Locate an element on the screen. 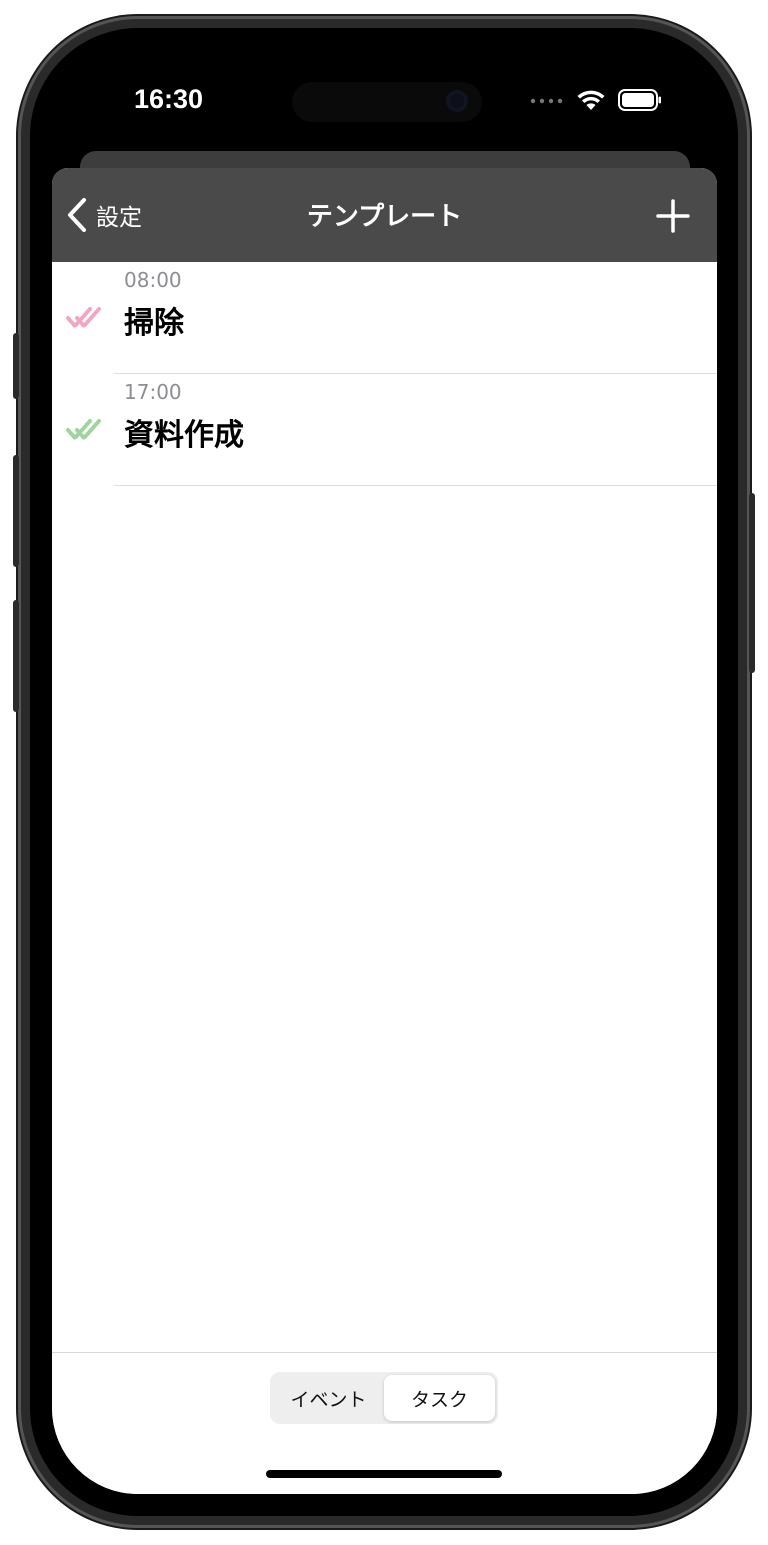 Image resolution: width=768 pixels, height=1545 pixels. wifi-icon is located at coordinates (591, 100).